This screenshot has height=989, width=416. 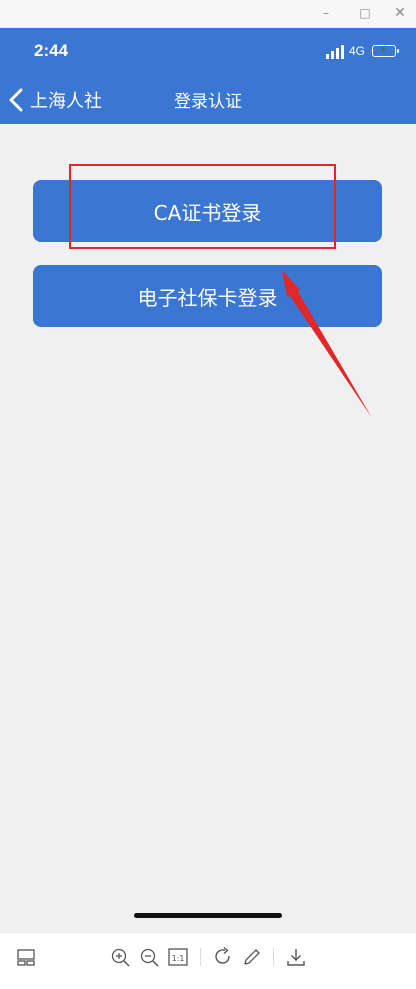 What do you see at coordinates (326, 13) in the screenshot?
I see `minimize-button: –` at bounding box center [326, 13].